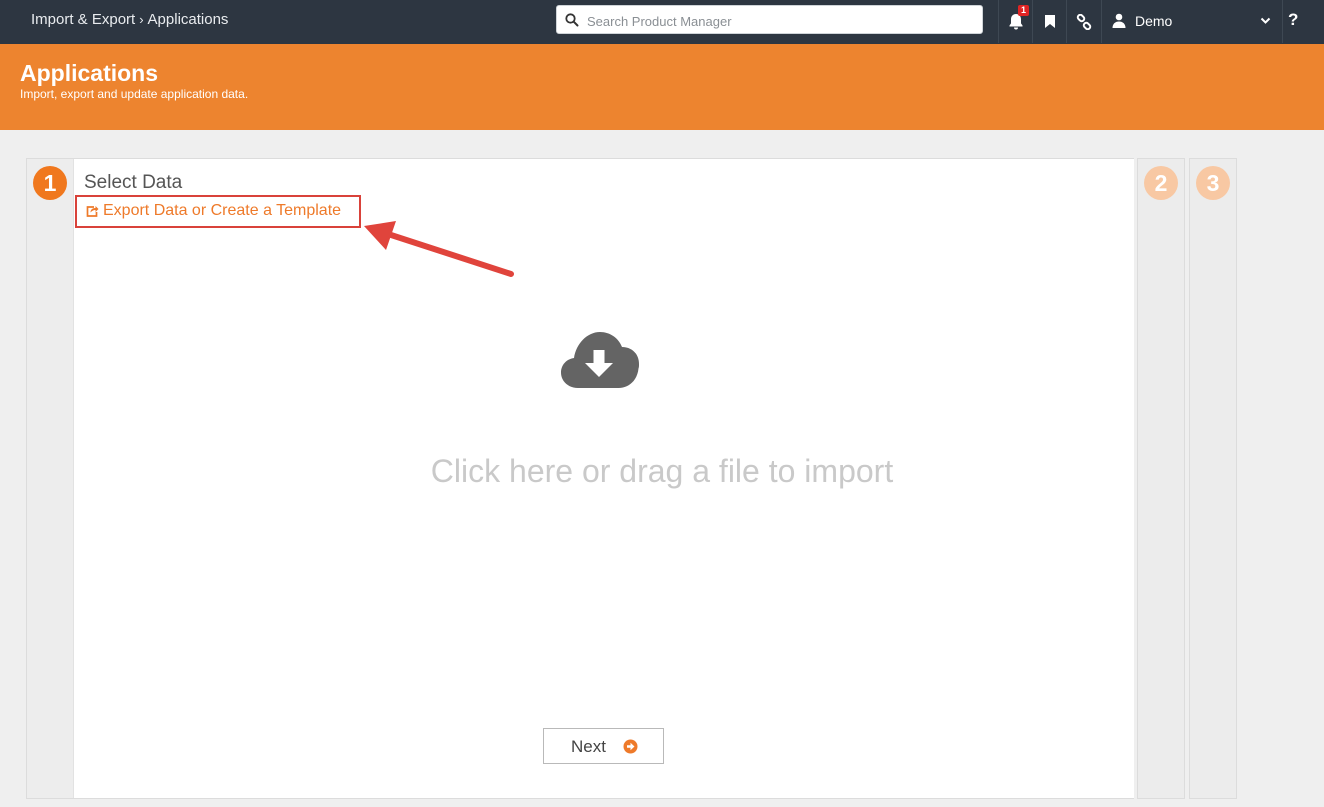 The height and width of the screenshot is (807, 1324). I want to click on breadcrumb-item-applications: Applications, so click(188, 19).